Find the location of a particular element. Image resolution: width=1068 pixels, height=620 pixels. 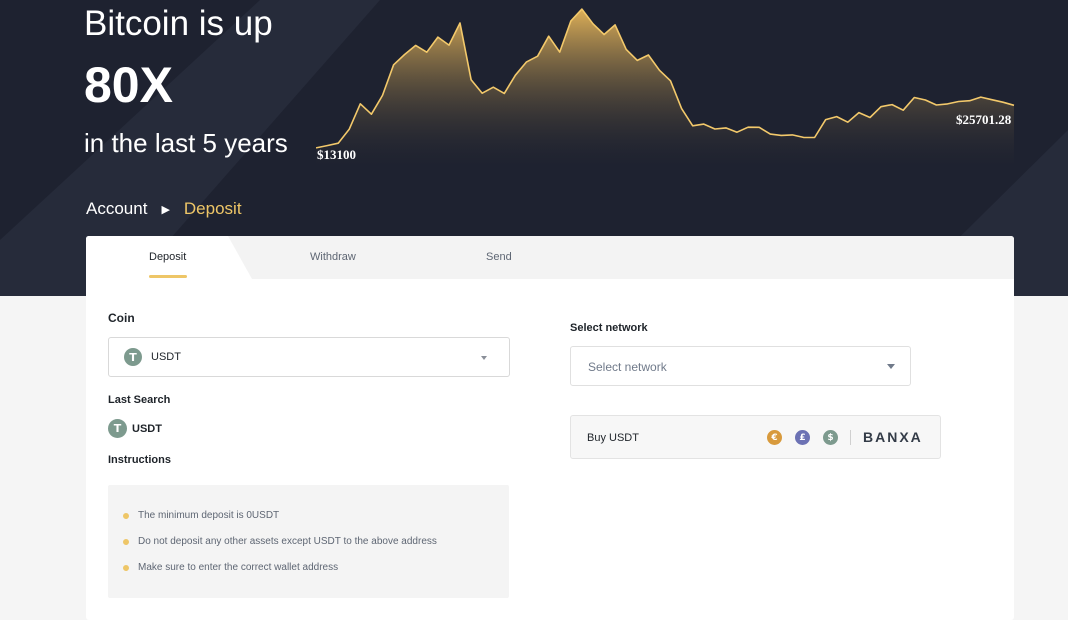

euro-icon: € is located at coordinates (774, 437).